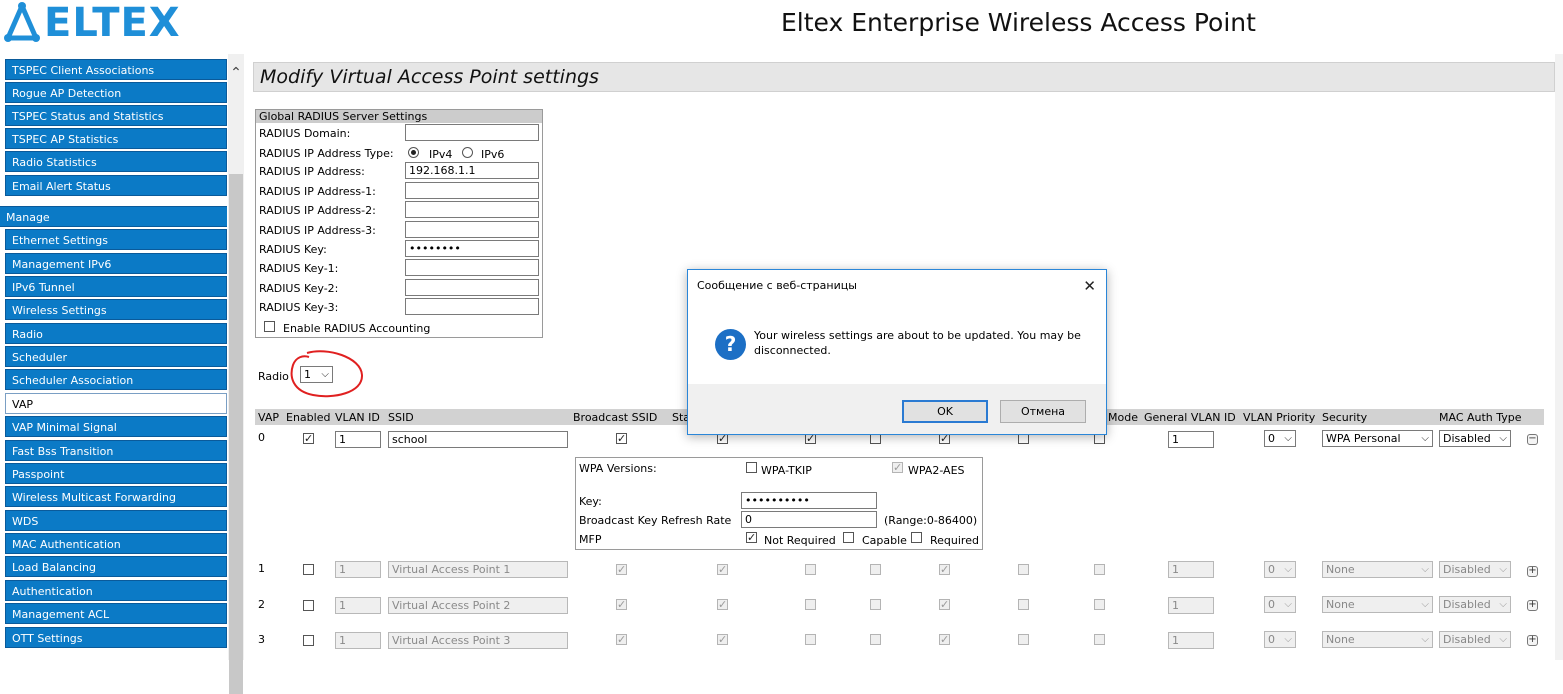 The height and width of the screenshot is (694, 1563). I want to click on sidebar-section-manage: Manage, so click(113, 216).